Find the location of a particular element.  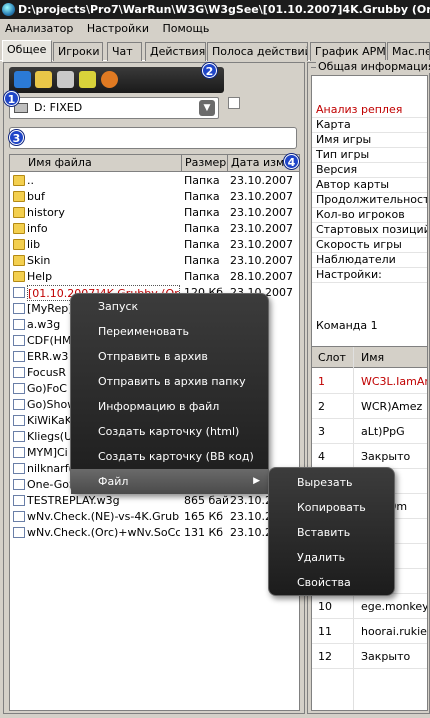

folder-row: buf Папка 23.10.2007 is located at coordinates (154, 197).